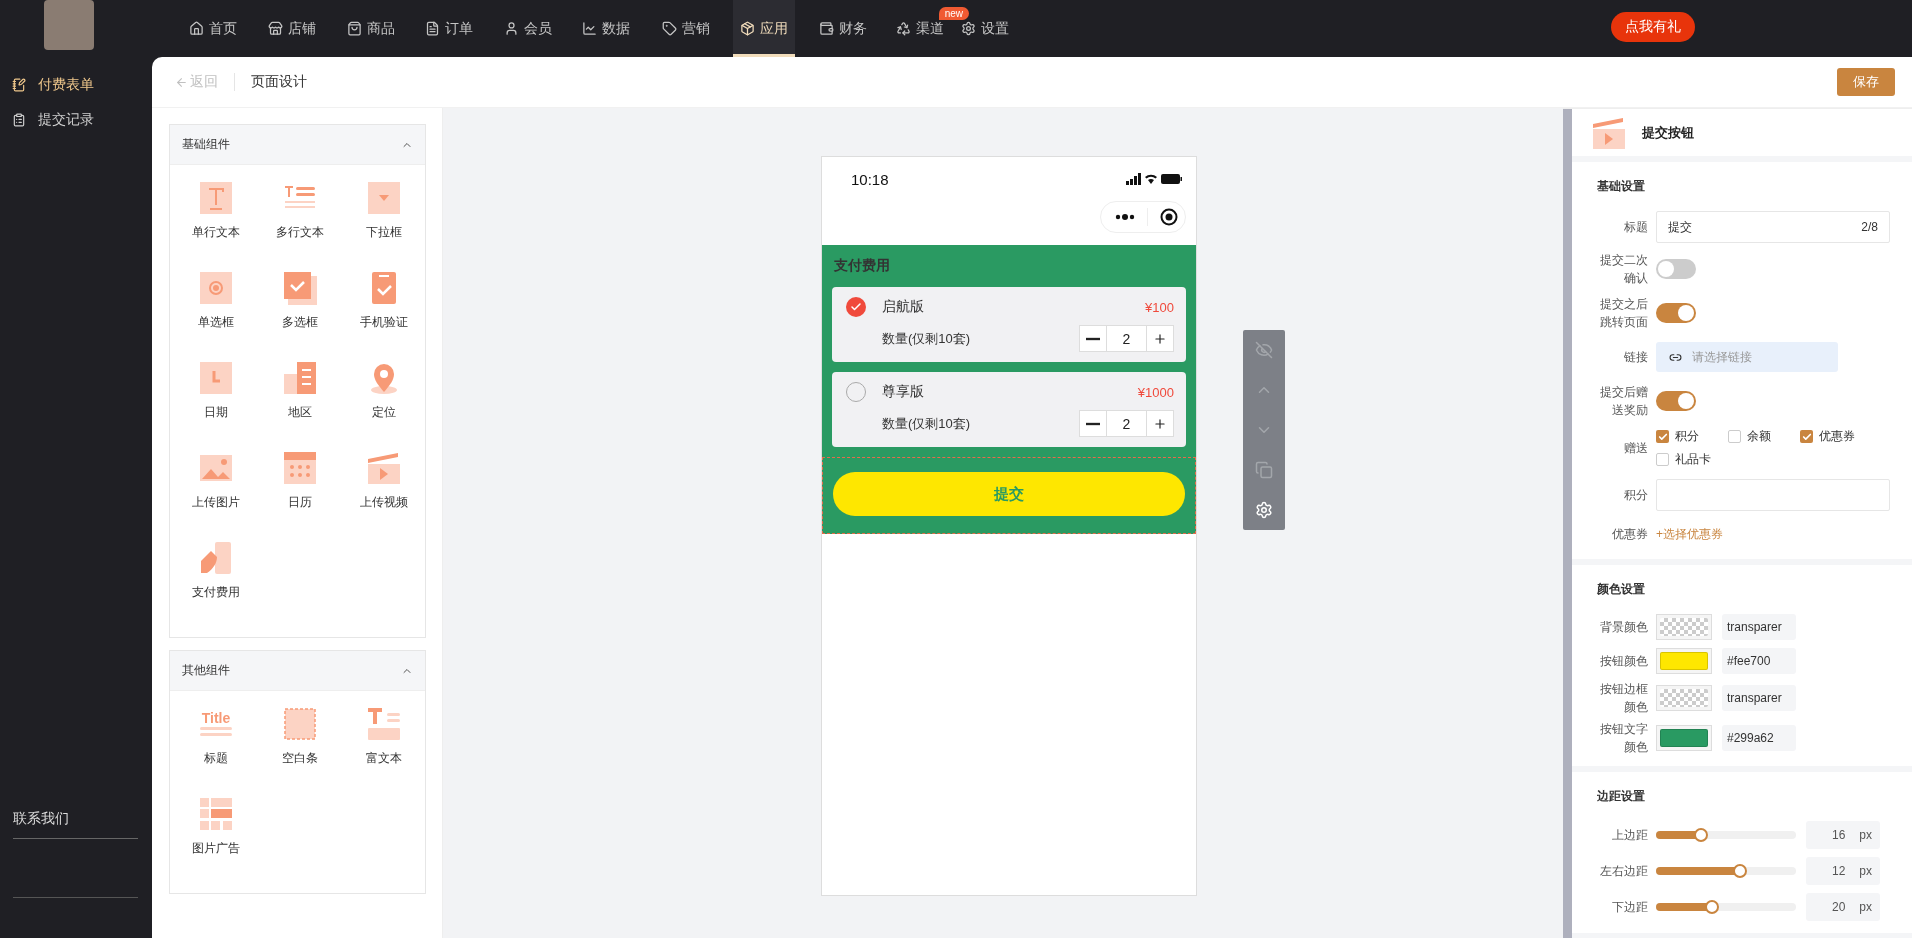  I want to click on field-label: 链接, so click(1635, 357).